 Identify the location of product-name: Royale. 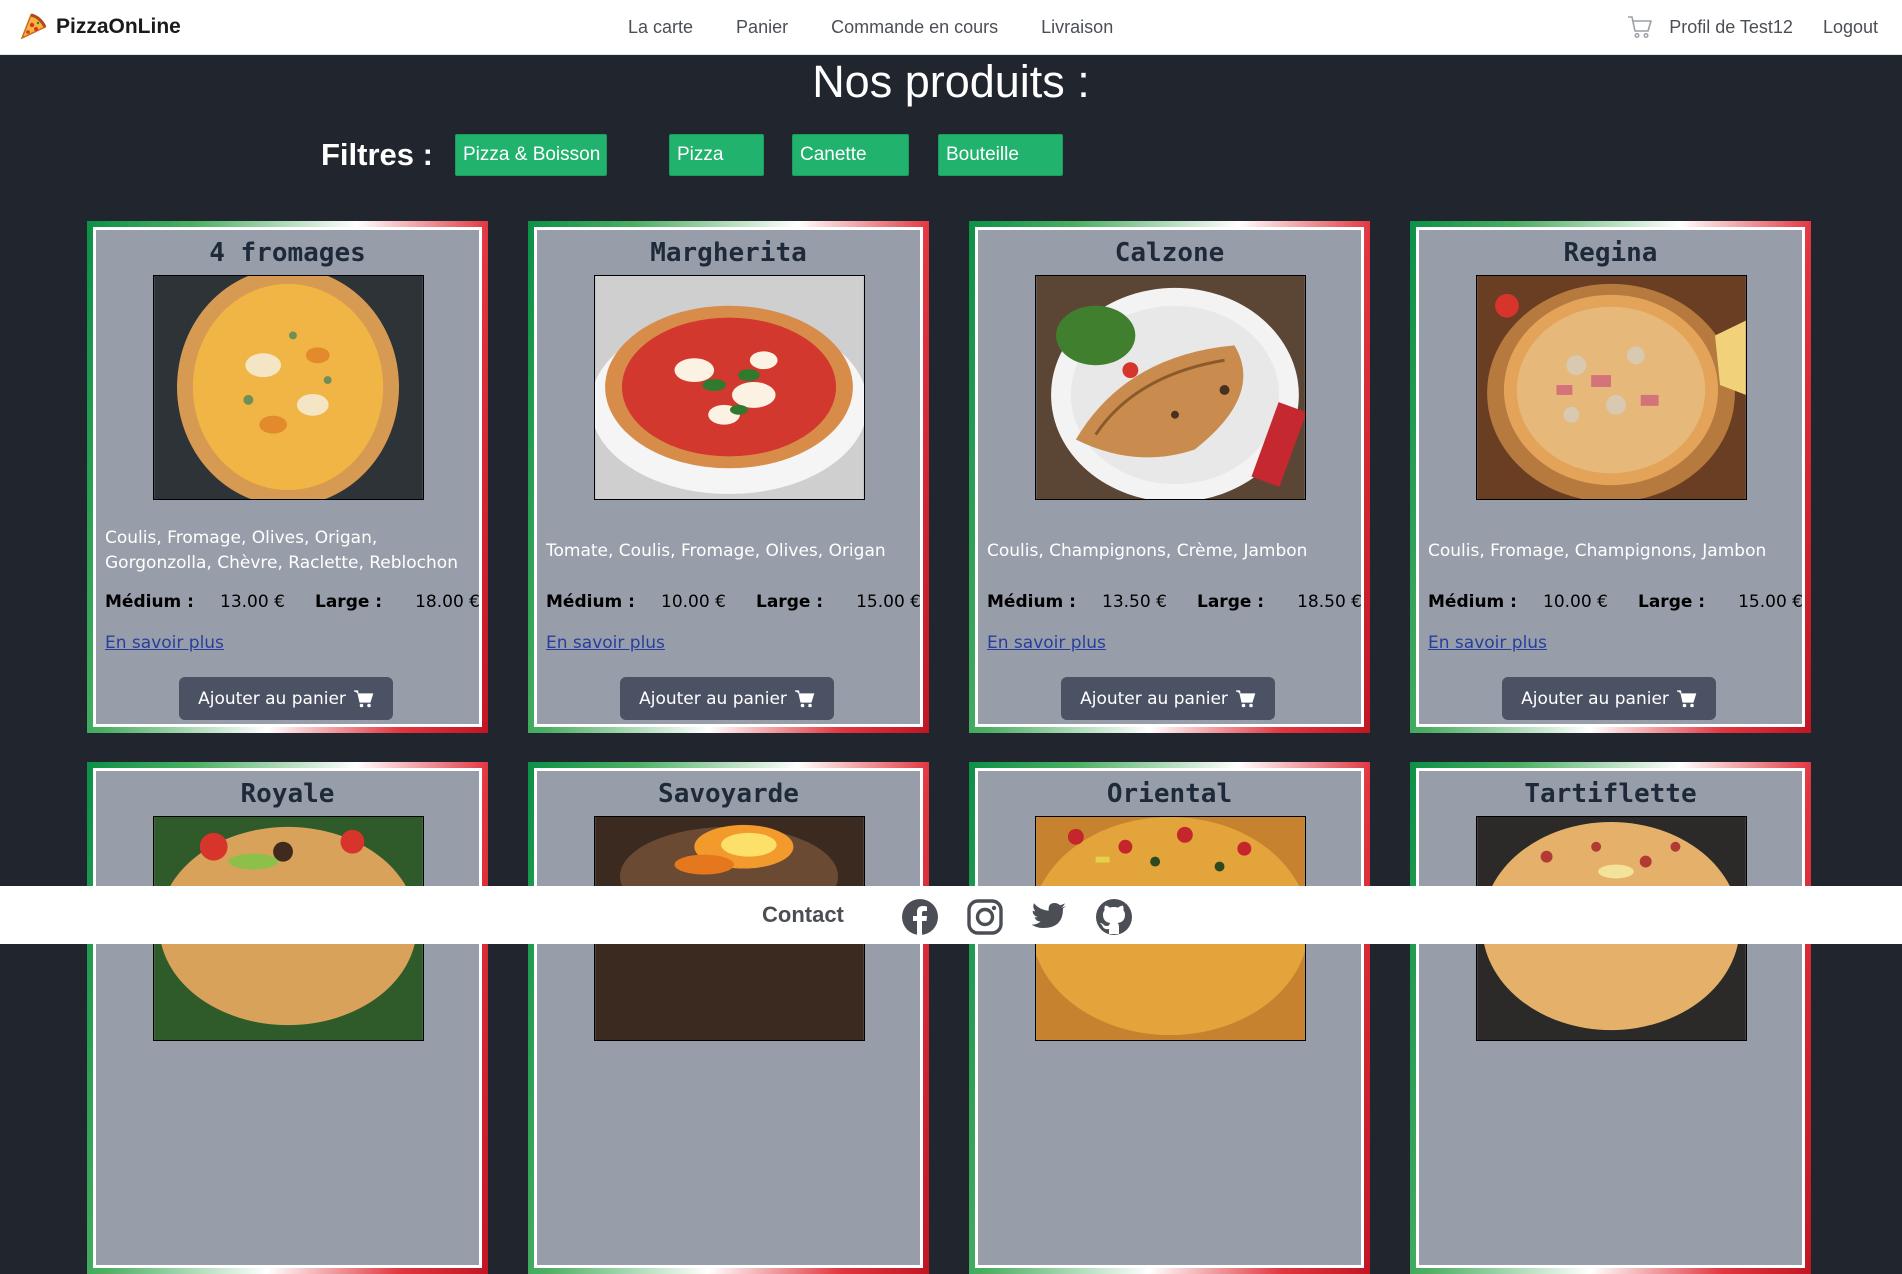
(287, 794).